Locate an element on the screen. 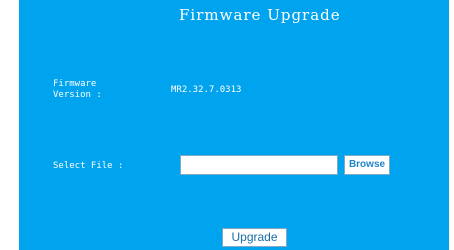  firmware-version-label-line2: Version : is located at coordinates (77, 95).